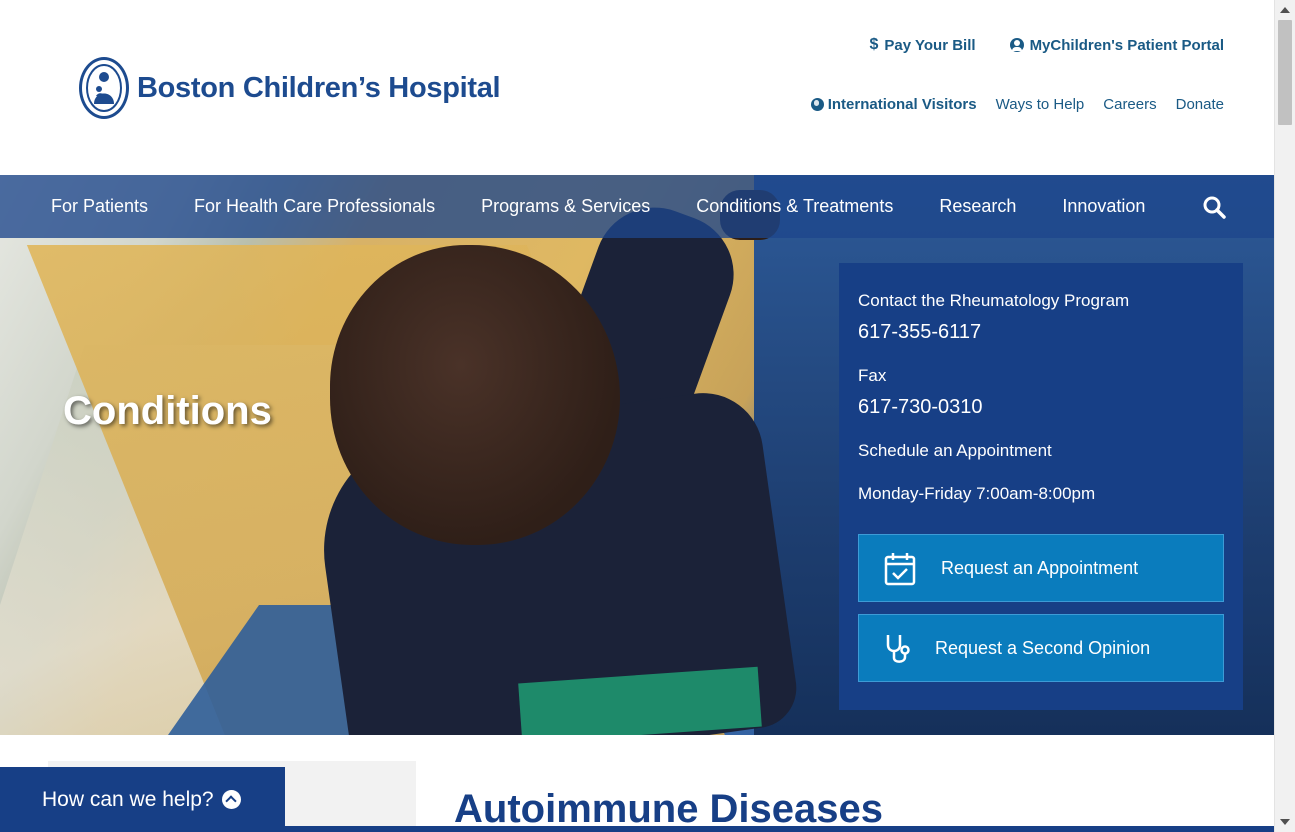 The width and height of the screenshot is (1295, 832). I want to click on patient-portal-link: MyChildren's Patient Portal, so click(1116, 45).